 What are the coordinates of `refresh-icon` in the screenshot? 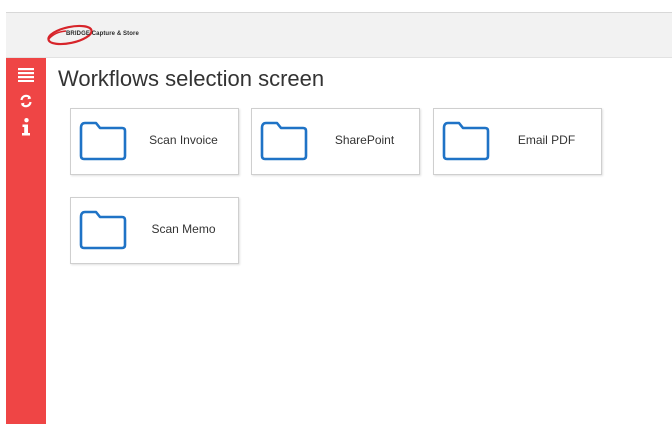 It's located at (26, 101).